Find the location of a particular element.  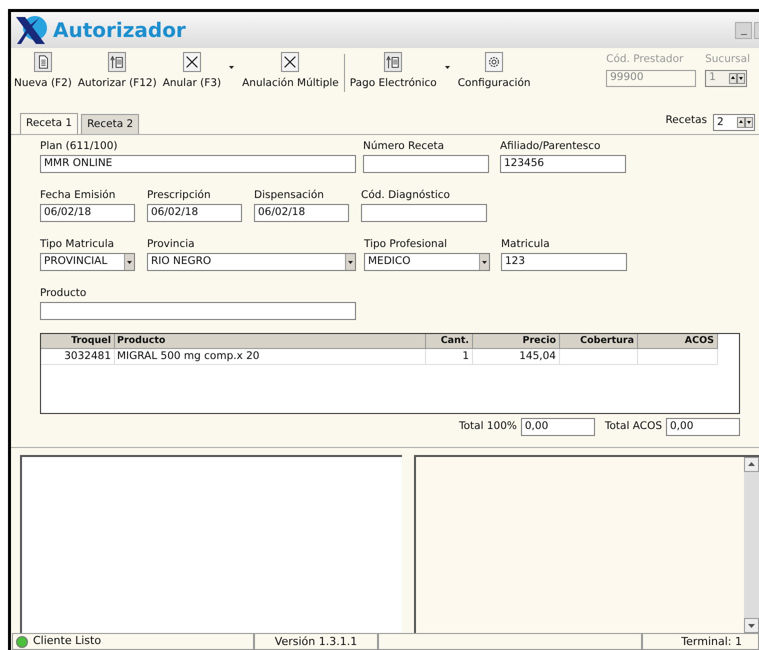

field-label: Cód. Prestador is located at coordinates (645, 59).